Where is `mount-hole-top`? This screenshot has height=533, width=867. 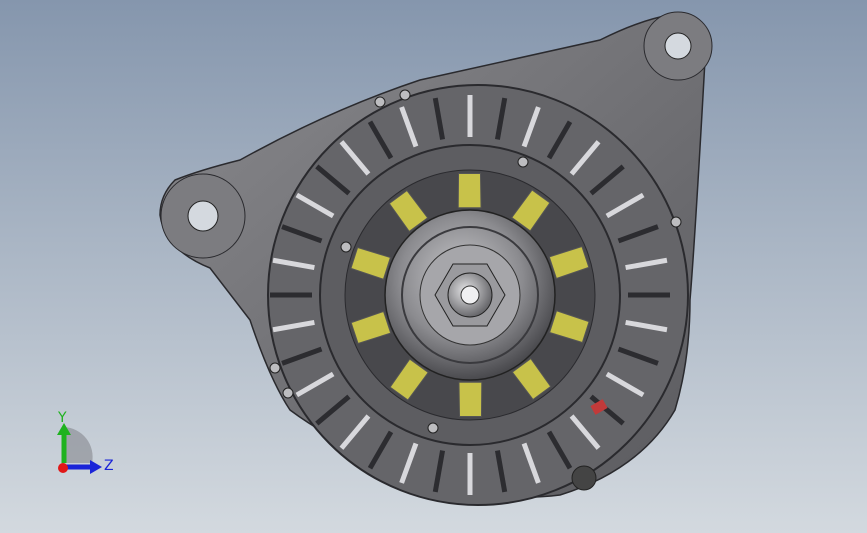 mount-hole-top is located at coordinates (678, 46).